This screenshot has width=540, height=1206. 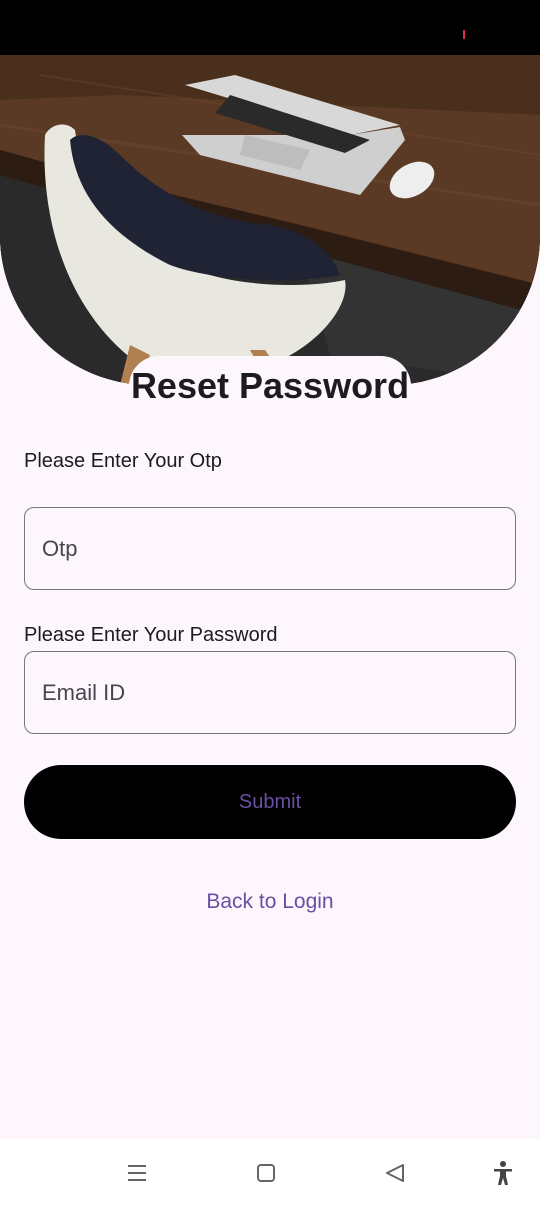 I want to click on accessibility-icon, so click(x=503, y=1175).